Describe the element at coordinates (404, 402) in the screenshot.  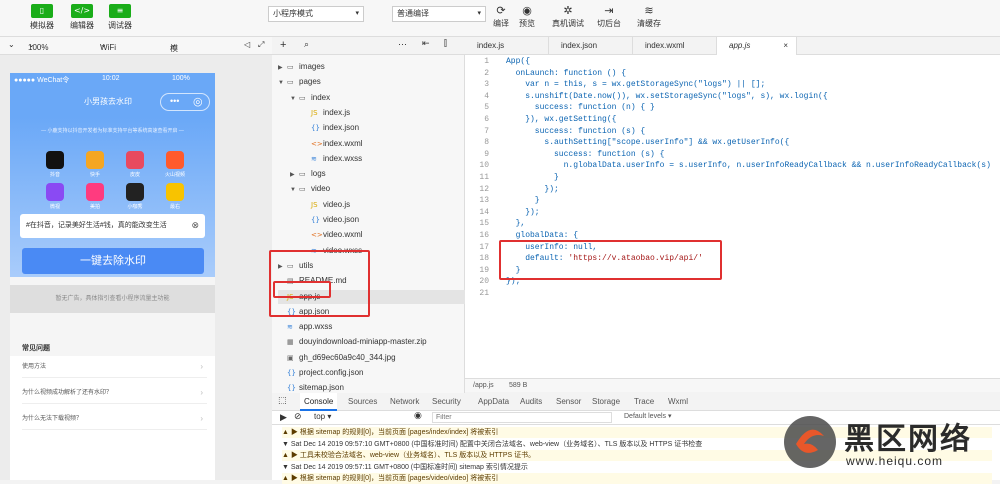
I see `devtools-tab: Network` at that location.